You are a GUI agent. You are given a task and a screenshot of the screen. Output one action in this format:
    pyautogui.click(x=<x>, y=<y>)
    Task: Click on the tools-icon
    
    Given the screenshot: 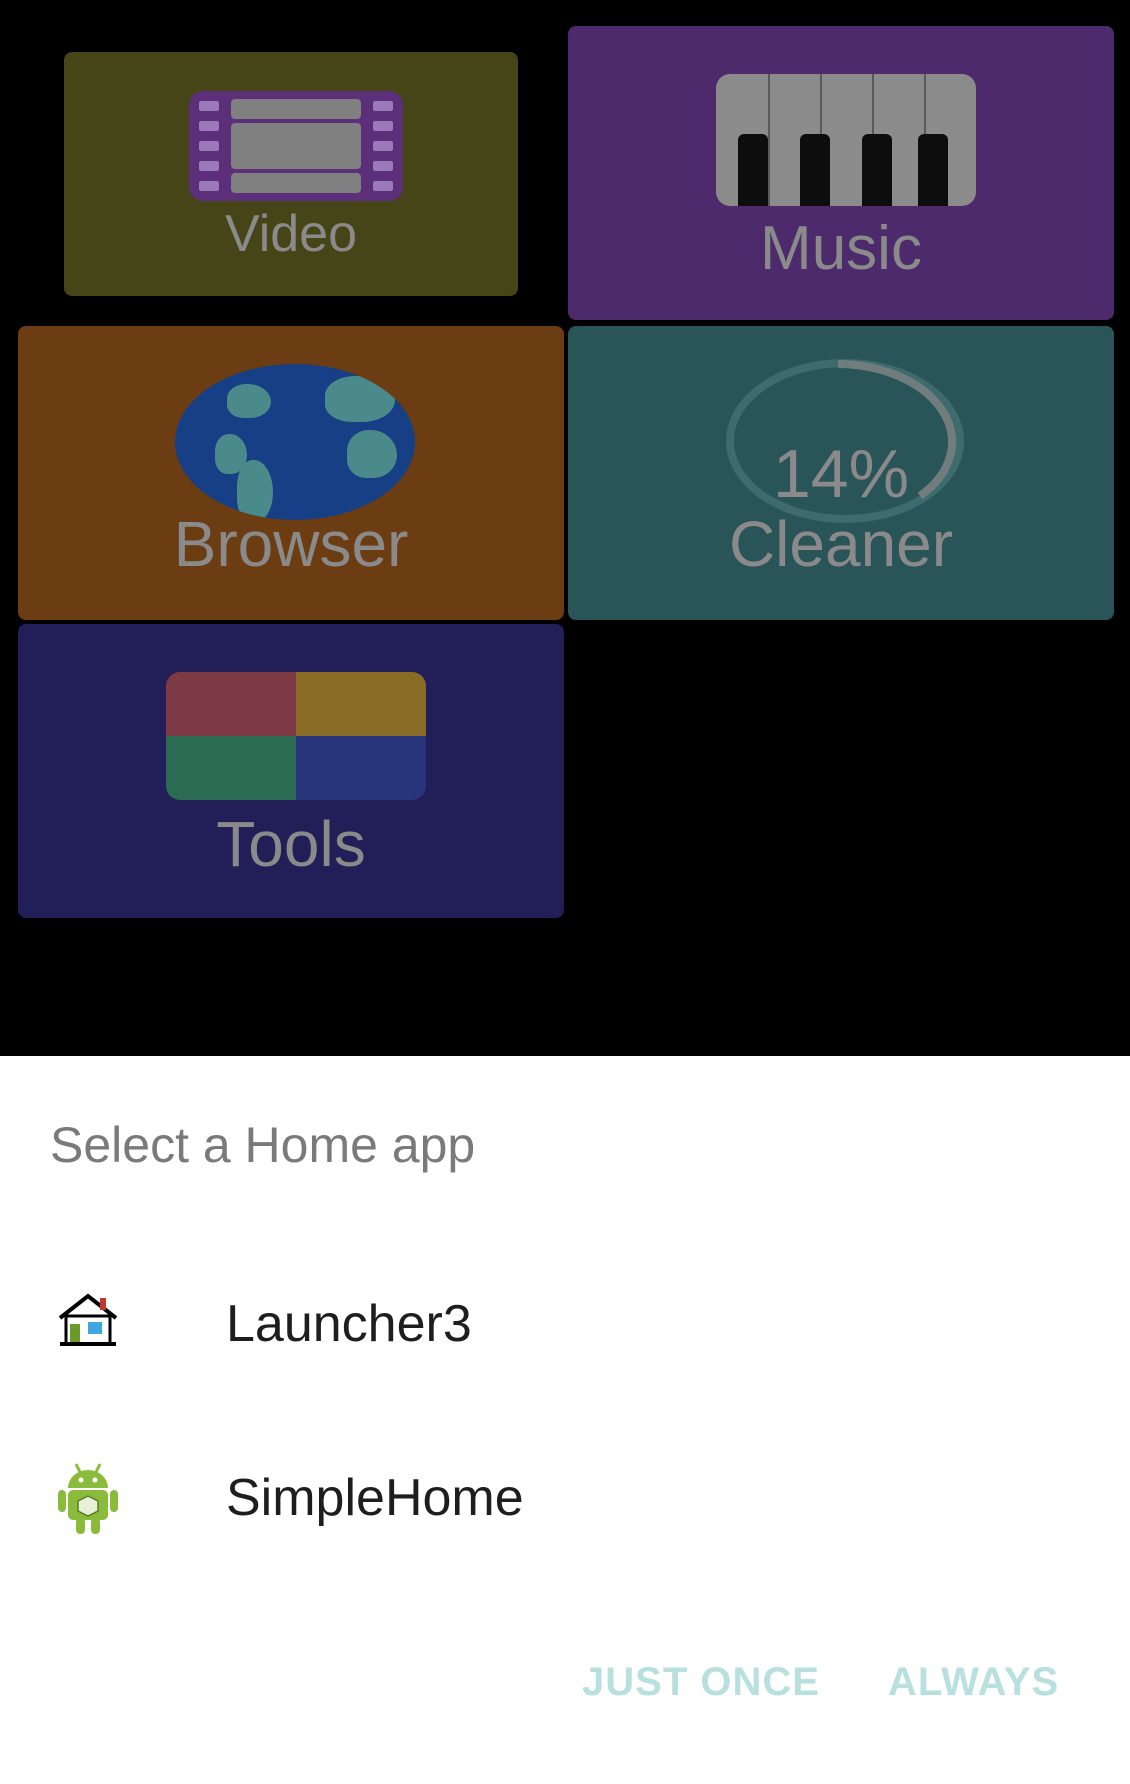 What is the action you would take?
    pyautogui.click(x=296, y=736)
    